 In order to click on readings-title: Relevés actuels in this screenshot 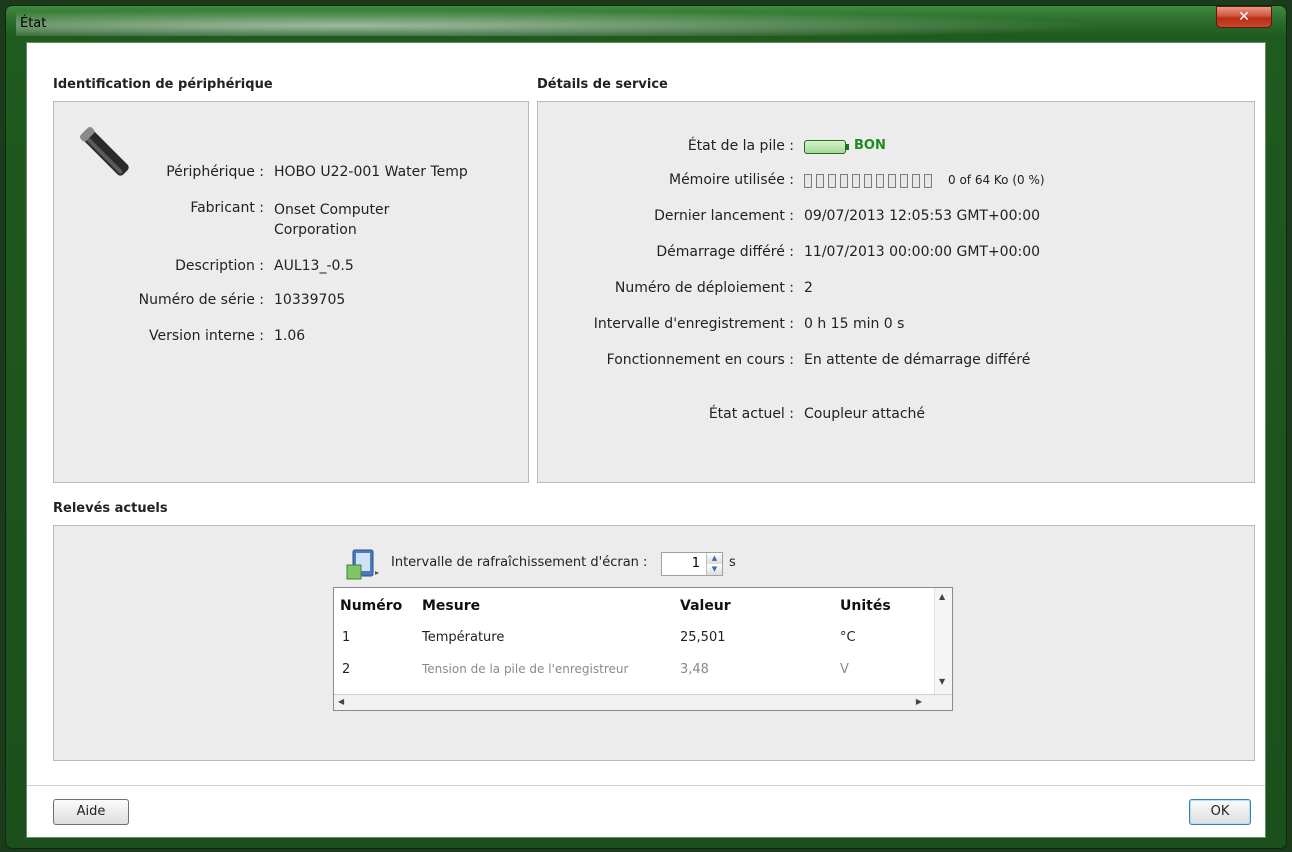, I will do `click(110, 508)`.